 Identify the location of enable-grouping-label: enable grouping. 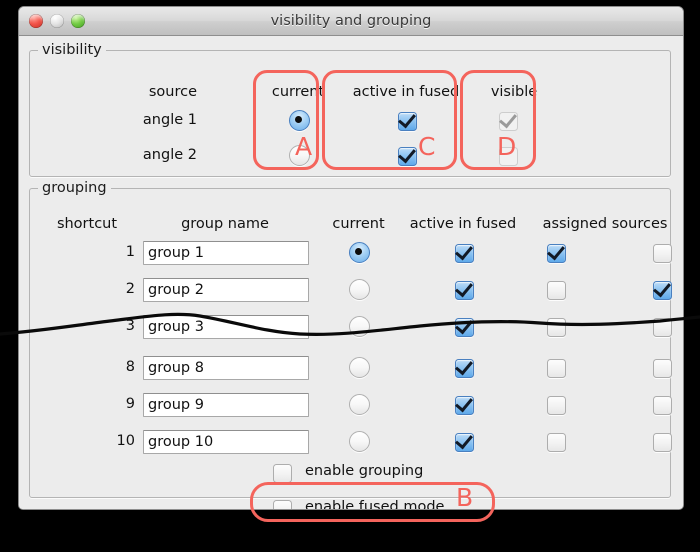
(364, 471).